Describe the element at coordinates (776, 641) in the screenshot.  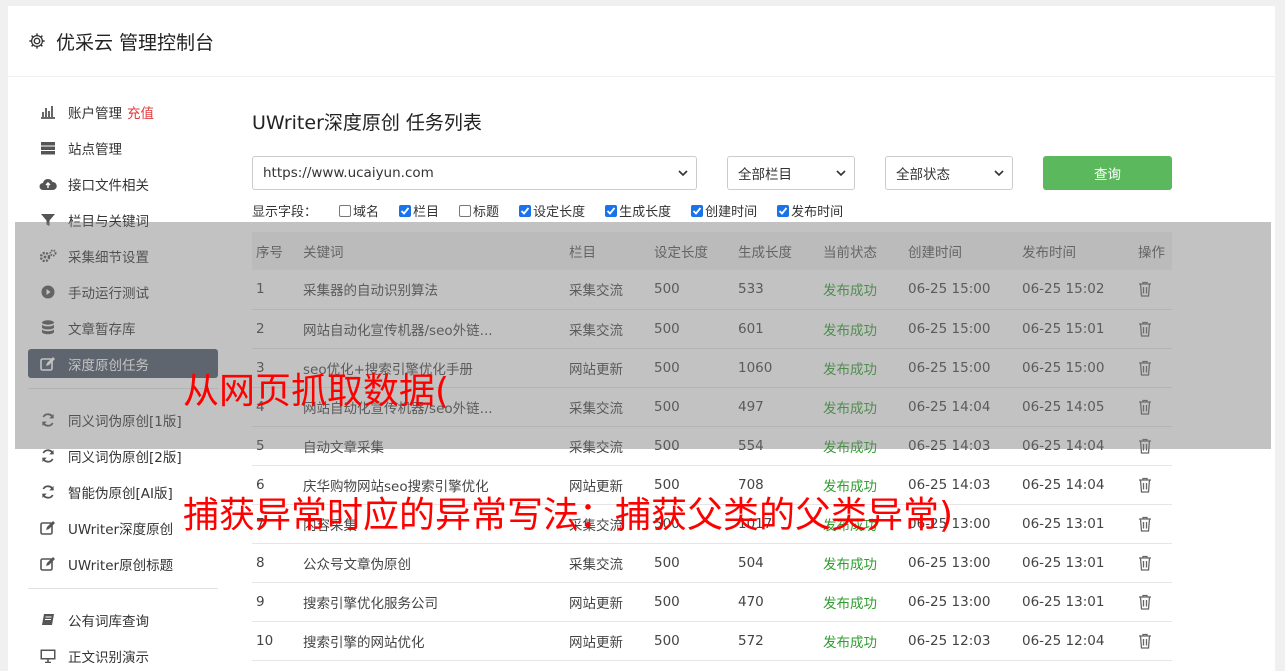
I see `table-cell: 572` at that location.